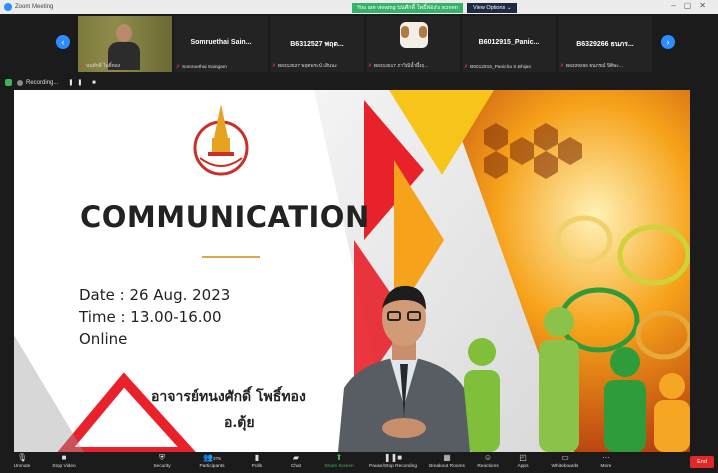 The width and height of the screenshot is (718, 473). Describe the element at coordinates (692, 5) in the screenshot. I see `window-controls: –▢✕` at that location.